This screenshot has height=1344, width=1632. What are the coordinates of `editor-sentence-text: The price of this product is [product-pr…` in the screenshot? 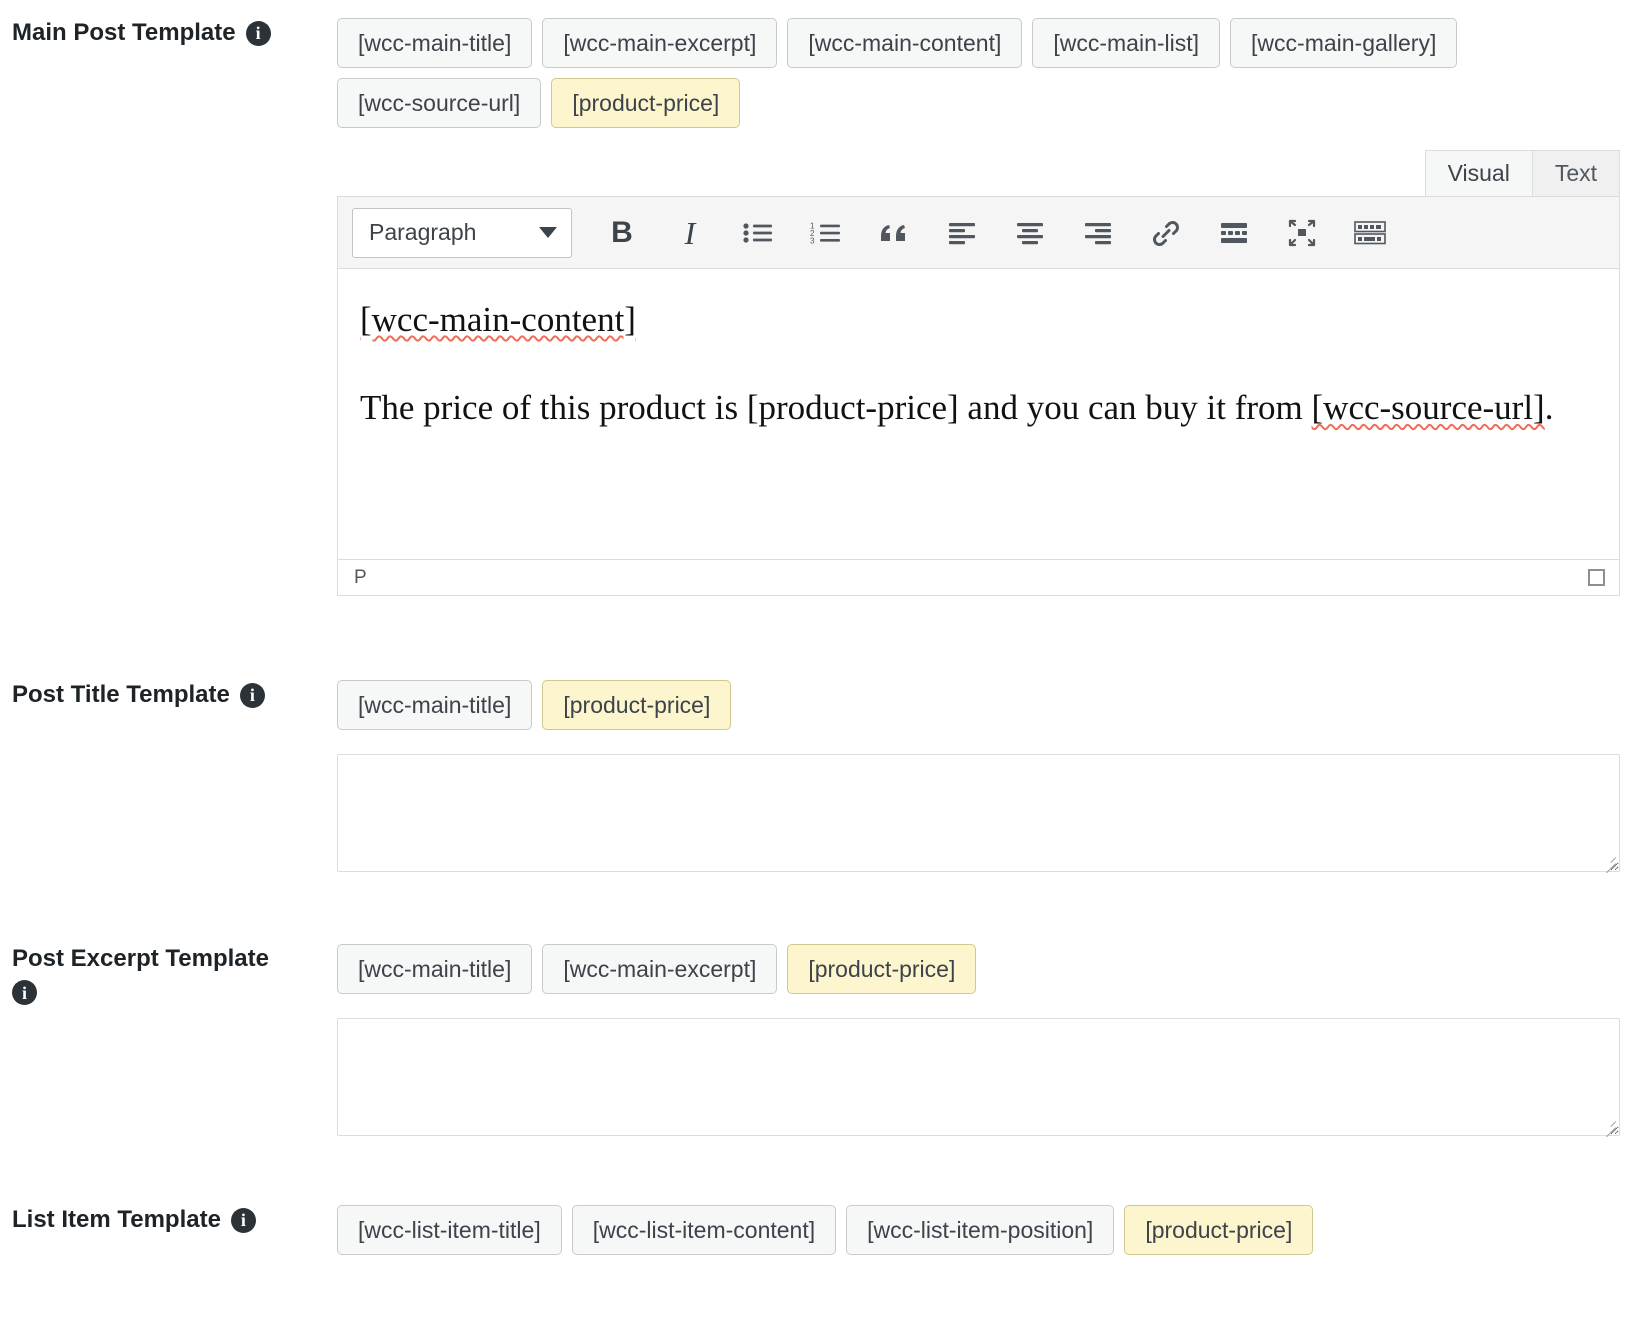 It's located at (836, 408).